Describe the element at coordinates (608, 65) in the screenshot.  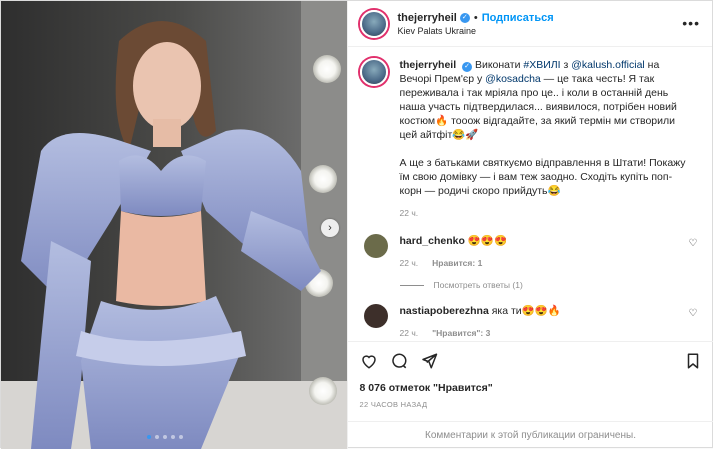
I see `caption-mention: @kalush.official` at that location.